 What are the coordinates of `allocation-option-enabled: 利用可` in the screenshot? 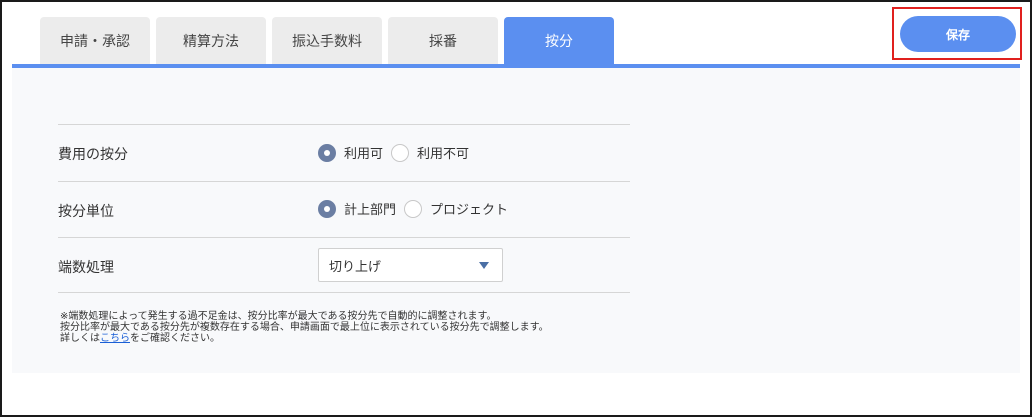 It's located at (350, 152).